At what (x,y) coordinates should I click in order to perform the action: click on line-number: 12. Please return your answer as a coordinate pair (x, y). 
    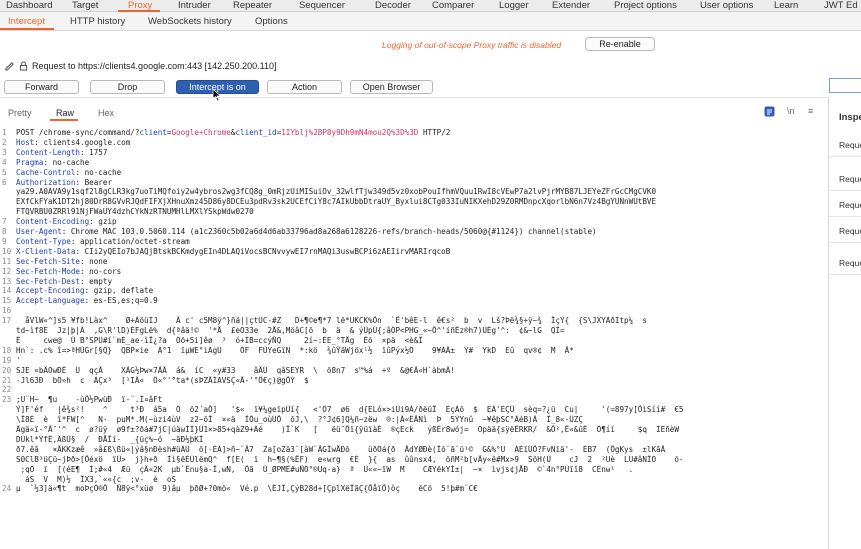
    Looking at the image, I should click on (7, 271).